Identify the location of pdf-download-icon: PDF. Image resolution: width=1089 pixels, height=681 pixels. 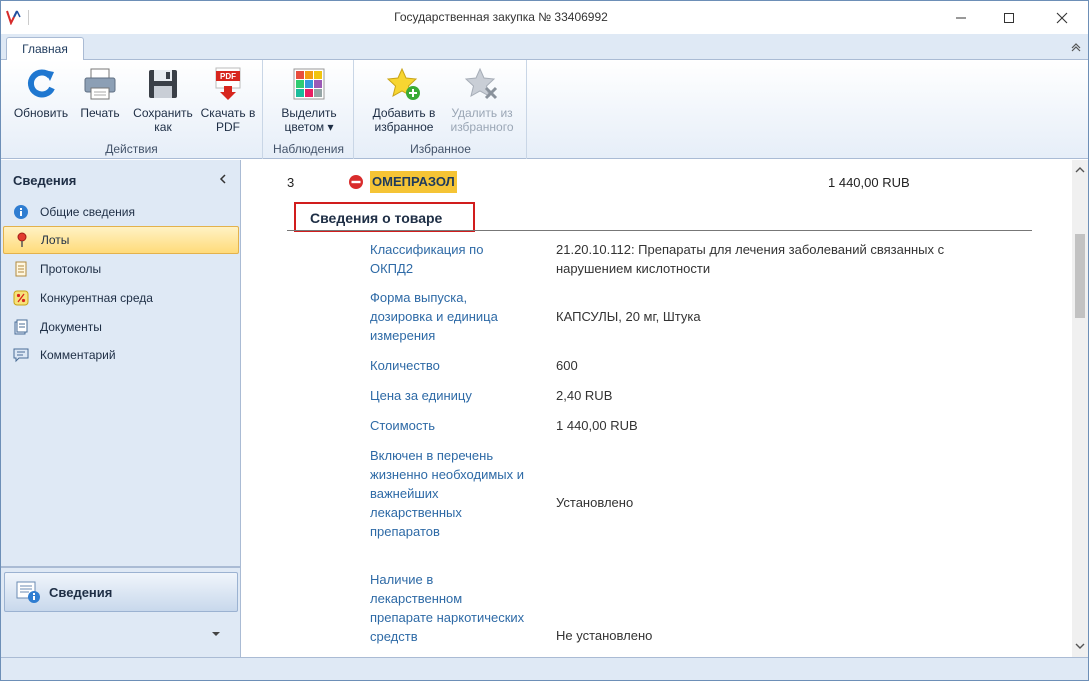
(228, 83).